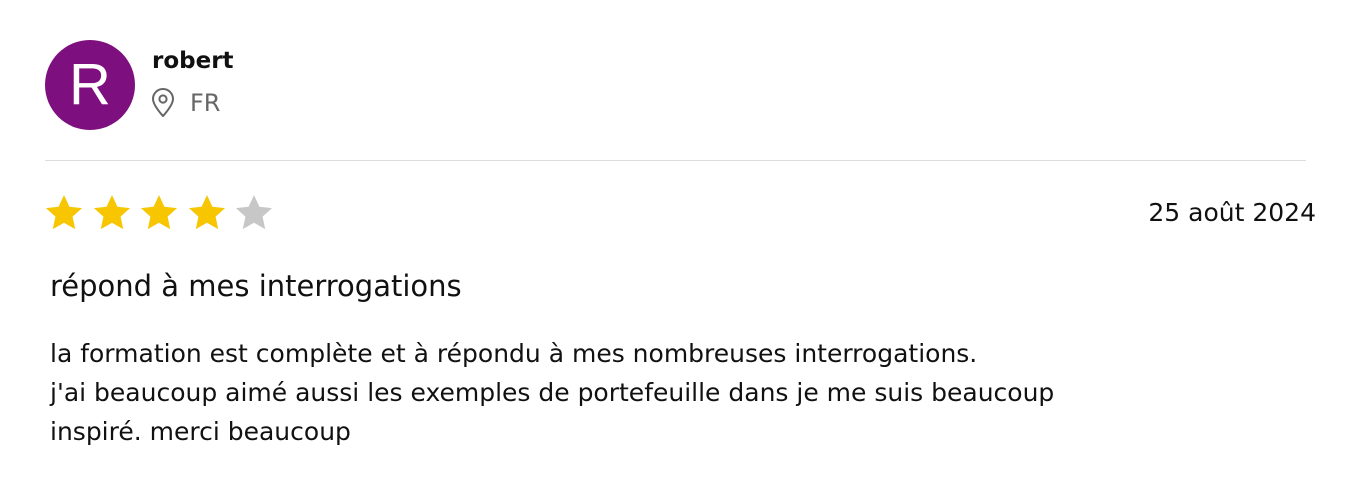 The image size is (1346, 480). Describe the element at coordinates (185, 103) in the screenshot. I see `reviewer-location: FR` at that location.